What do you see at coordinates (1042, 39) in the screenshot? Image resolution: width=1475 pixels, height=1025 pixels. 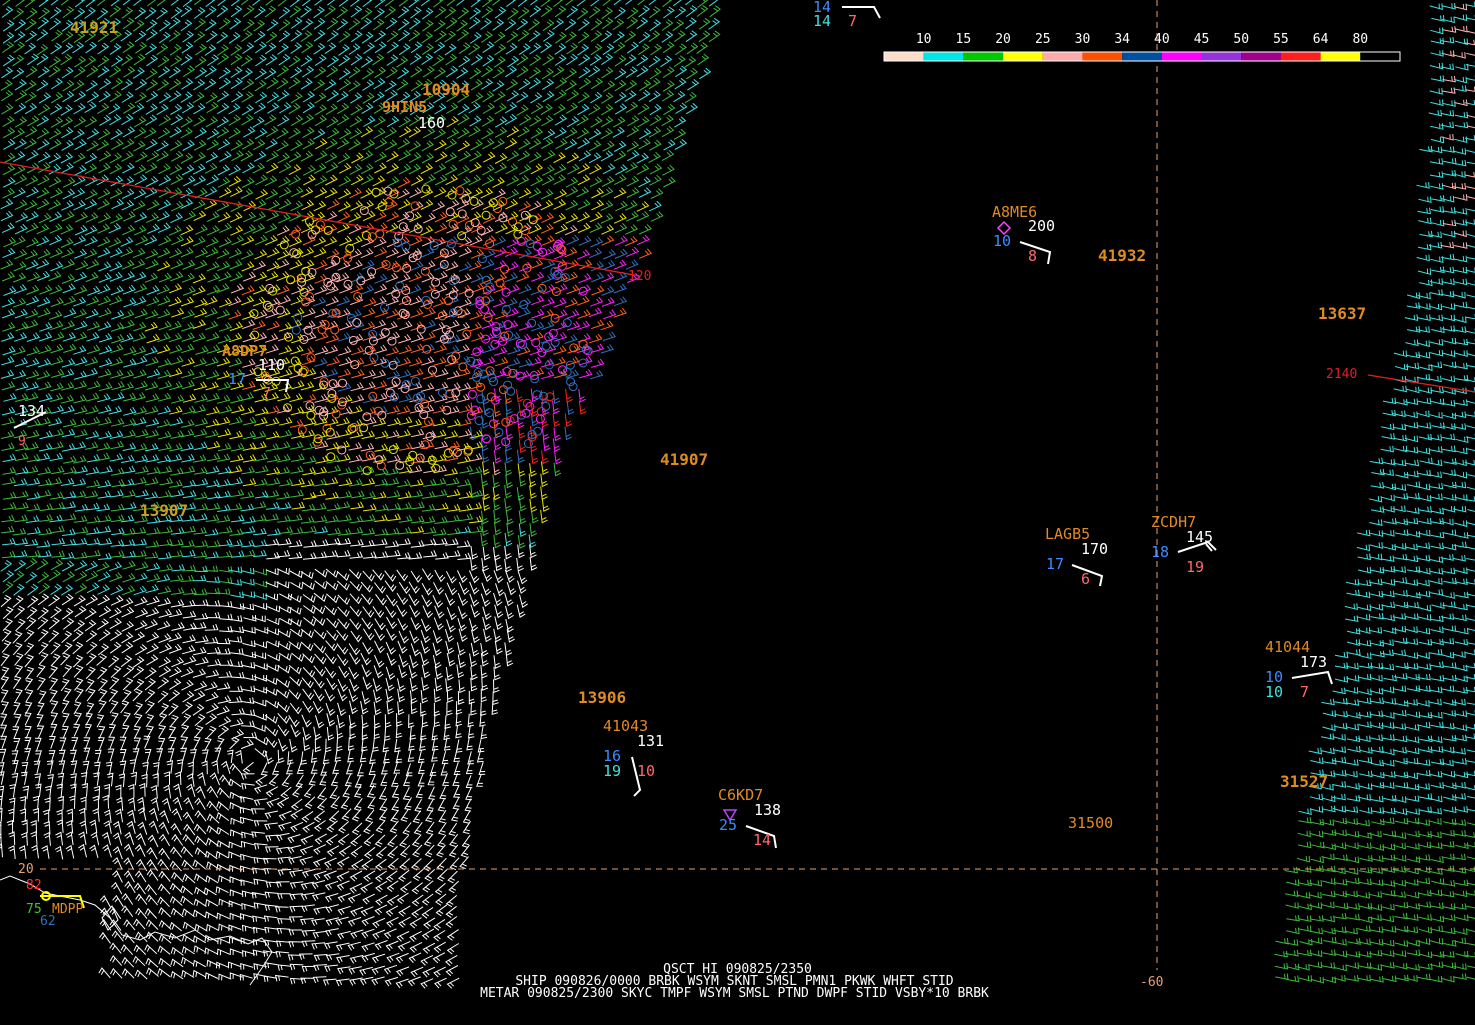 I see `legend-label: 25` at bounding box center [1042, 39].